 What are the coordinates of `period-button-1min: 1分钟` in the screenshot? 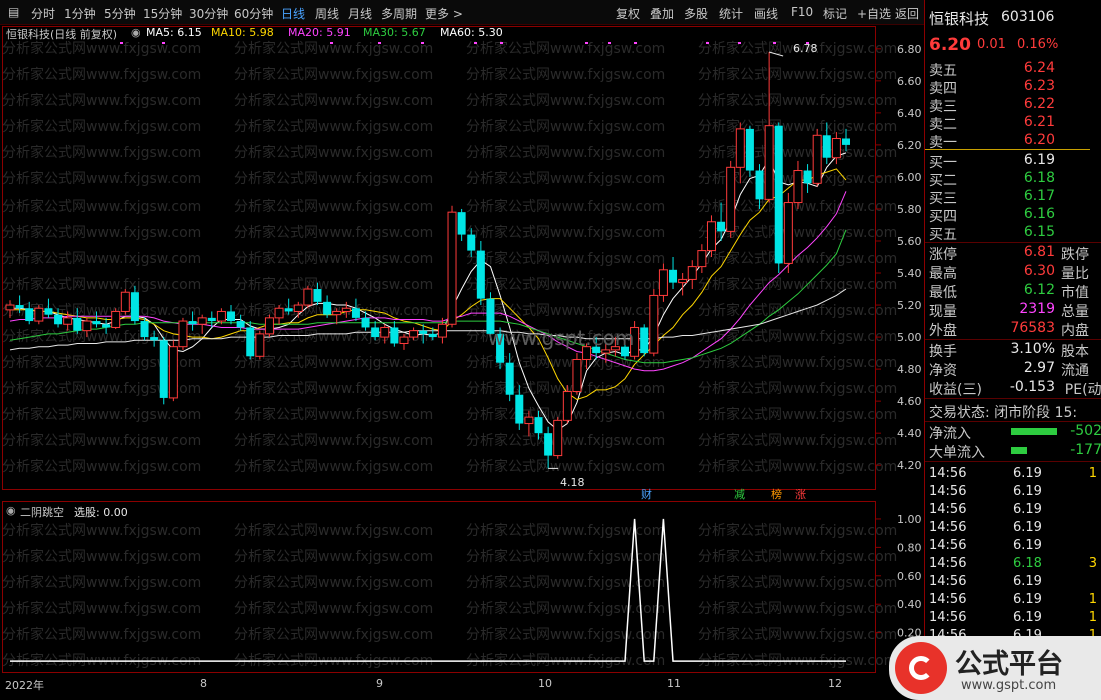 It's located at (80, 13).